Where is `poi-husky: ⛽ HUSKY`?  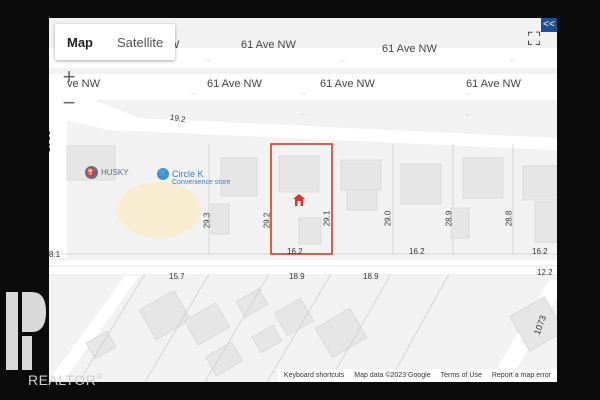
poi-husky: ⛽ HUSKY is located at coordinates (107, 172).